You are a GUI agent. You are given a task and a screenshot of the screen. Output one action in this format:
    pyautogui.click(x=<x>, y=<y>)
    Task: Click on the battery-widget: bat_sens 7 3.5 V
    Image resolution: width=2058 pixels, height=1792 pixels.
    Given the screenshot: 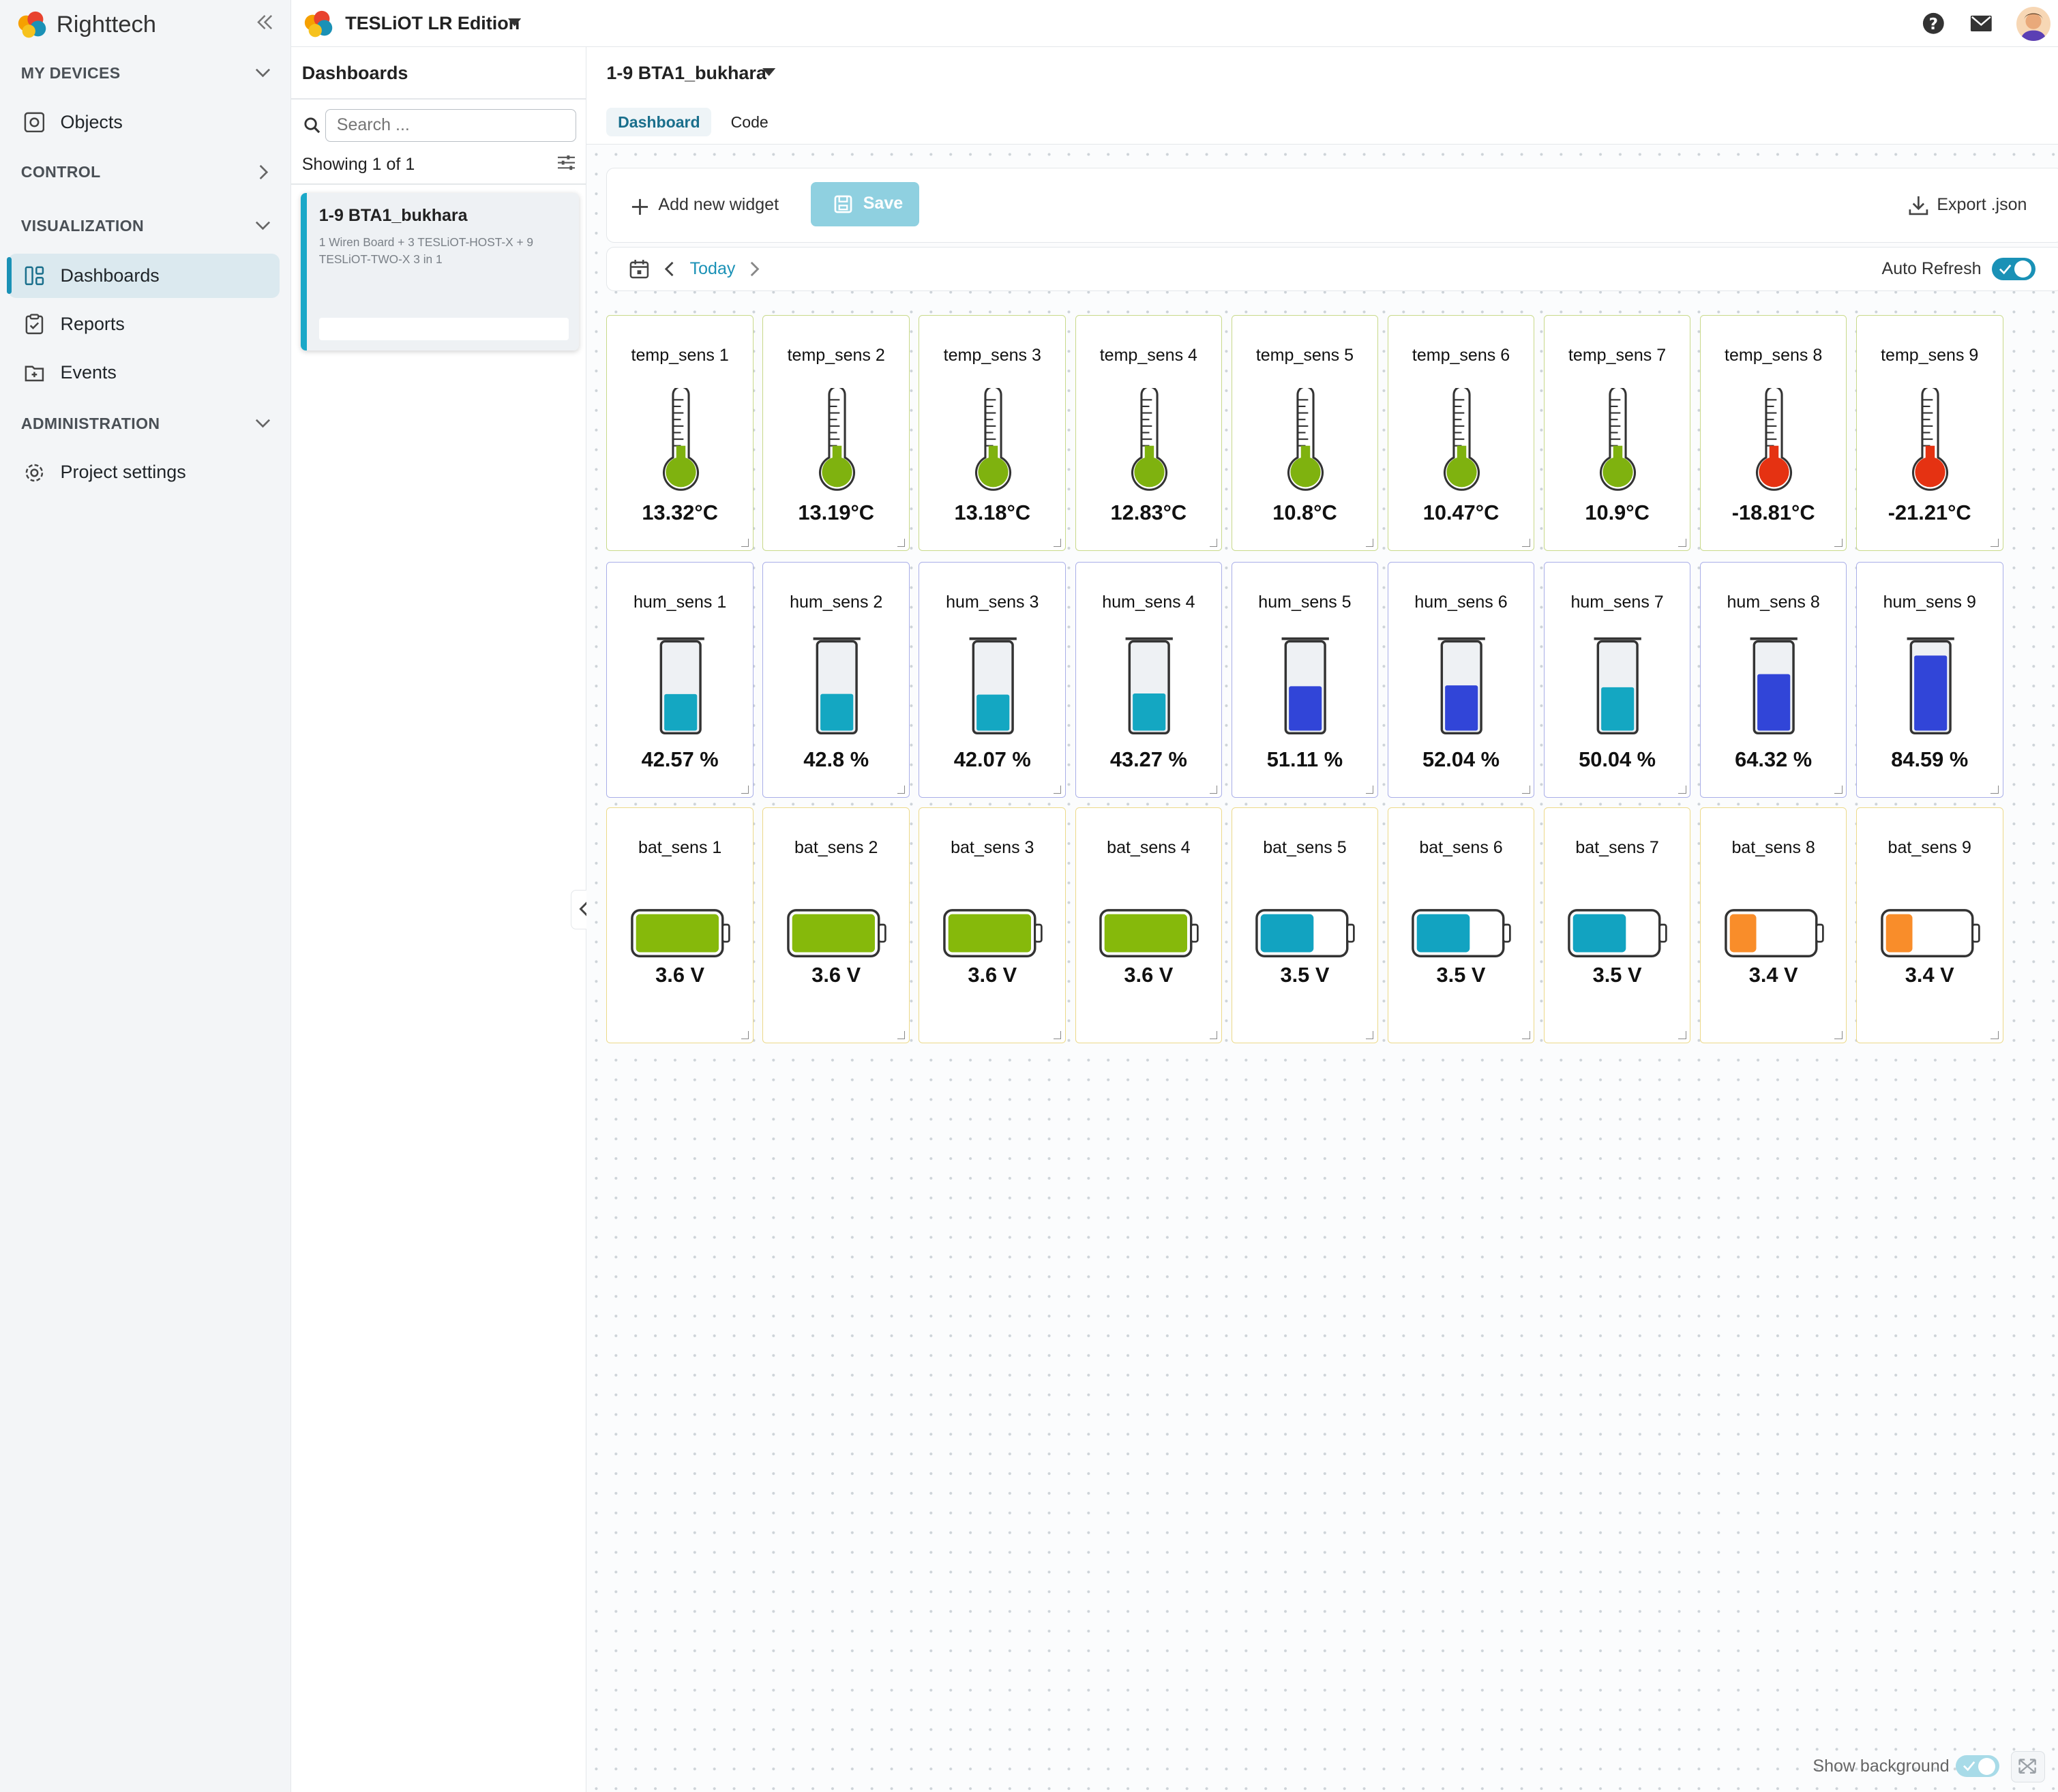 What is the action you would take?
    pyautogui.click(x=1617, y=926)
    